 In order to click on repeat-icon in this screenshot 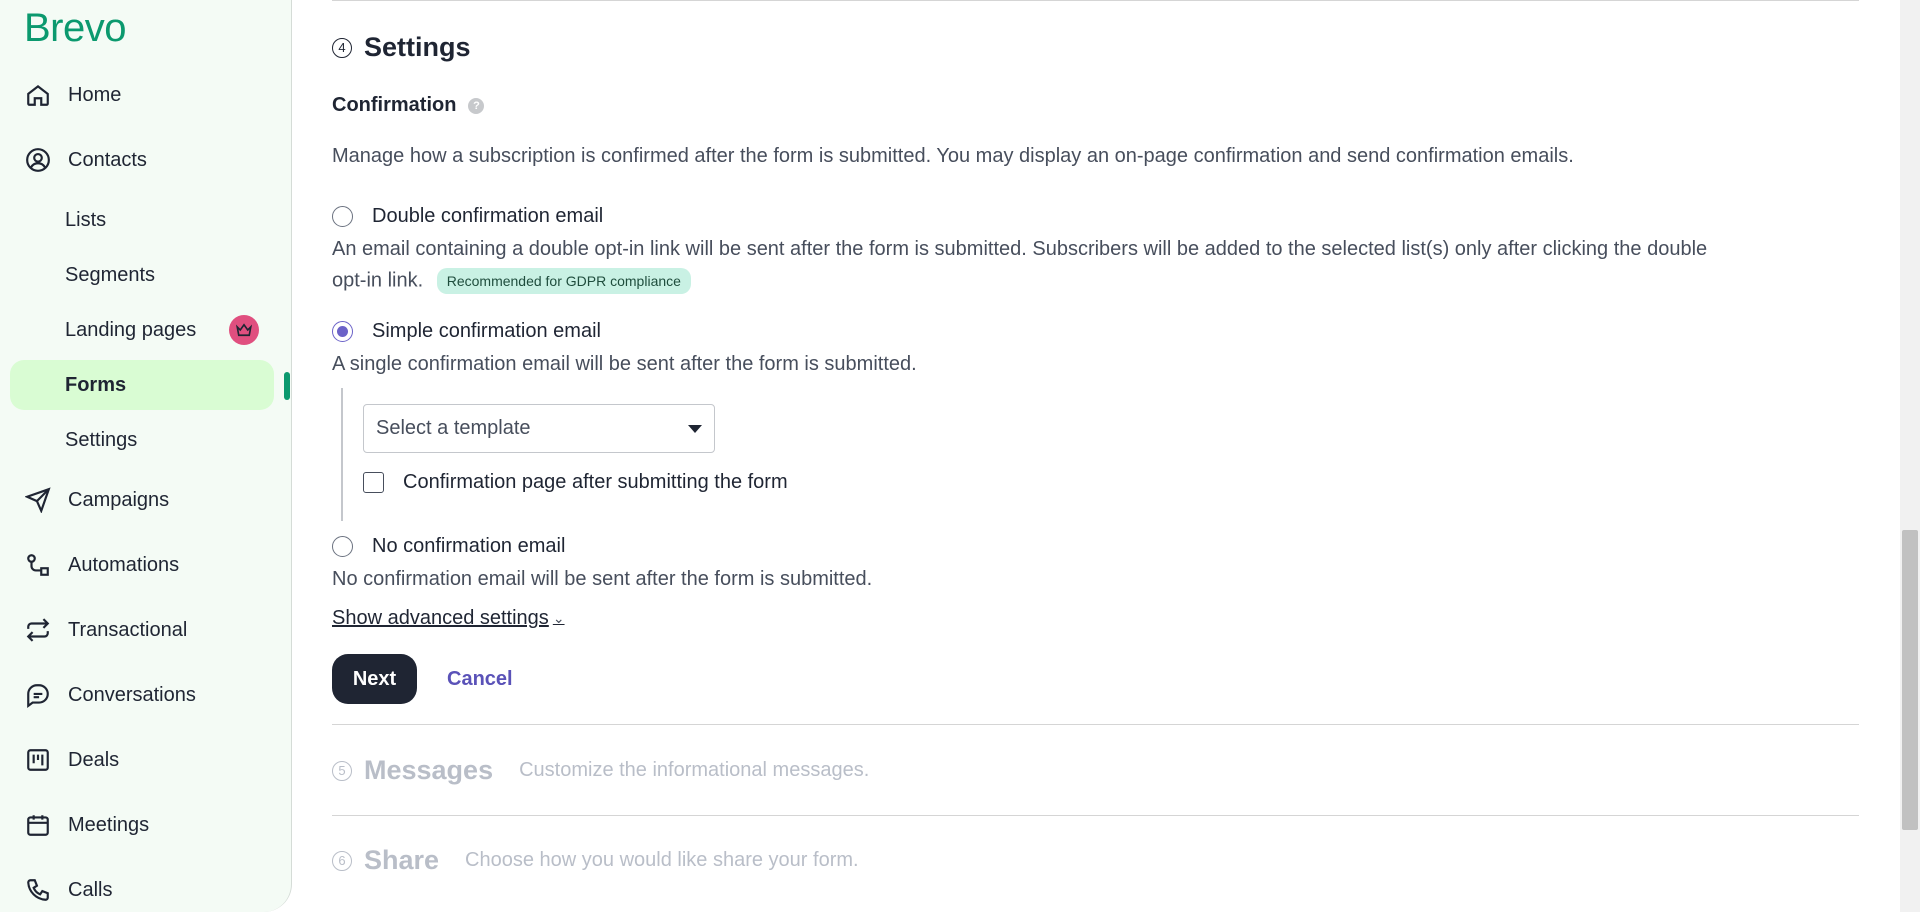, I will do `click(38, 630)`.